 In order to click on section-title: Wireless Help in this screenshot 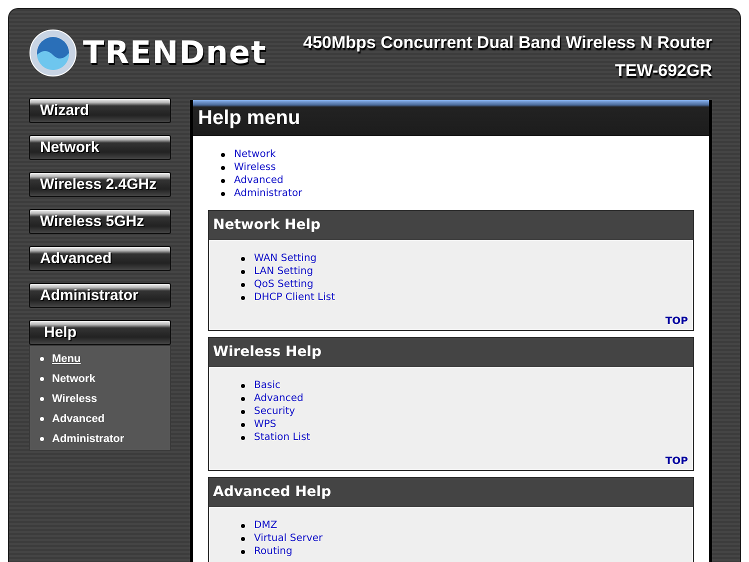, I will do `click(451, 352)`.